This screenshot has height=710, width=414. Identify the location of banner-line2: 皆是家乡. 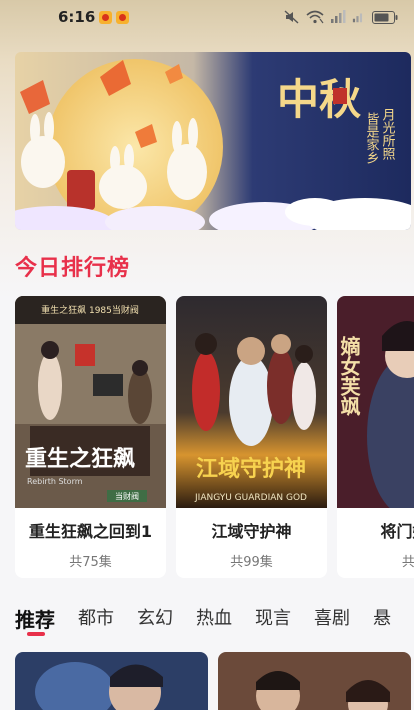
(372, 138).